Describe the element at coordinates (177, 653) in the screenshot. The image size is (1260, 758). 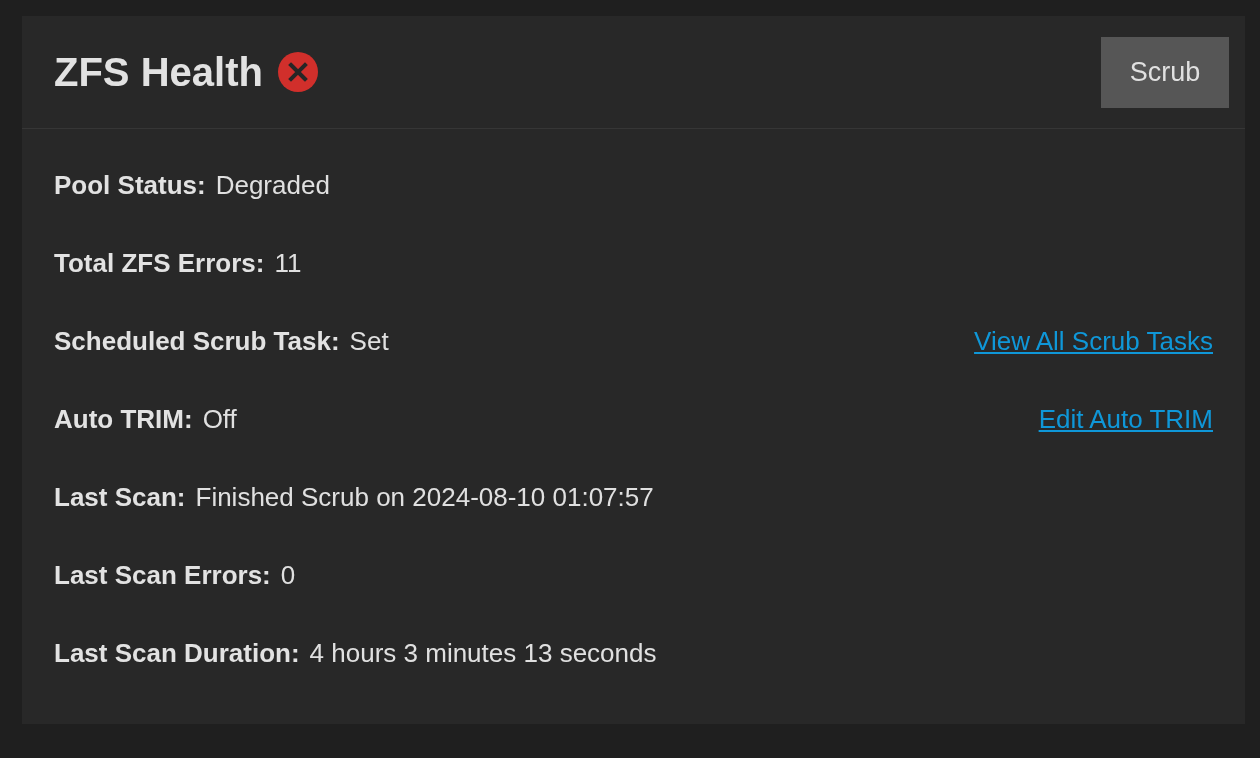
I see `field-label: Last Scan Duration:` at that location.